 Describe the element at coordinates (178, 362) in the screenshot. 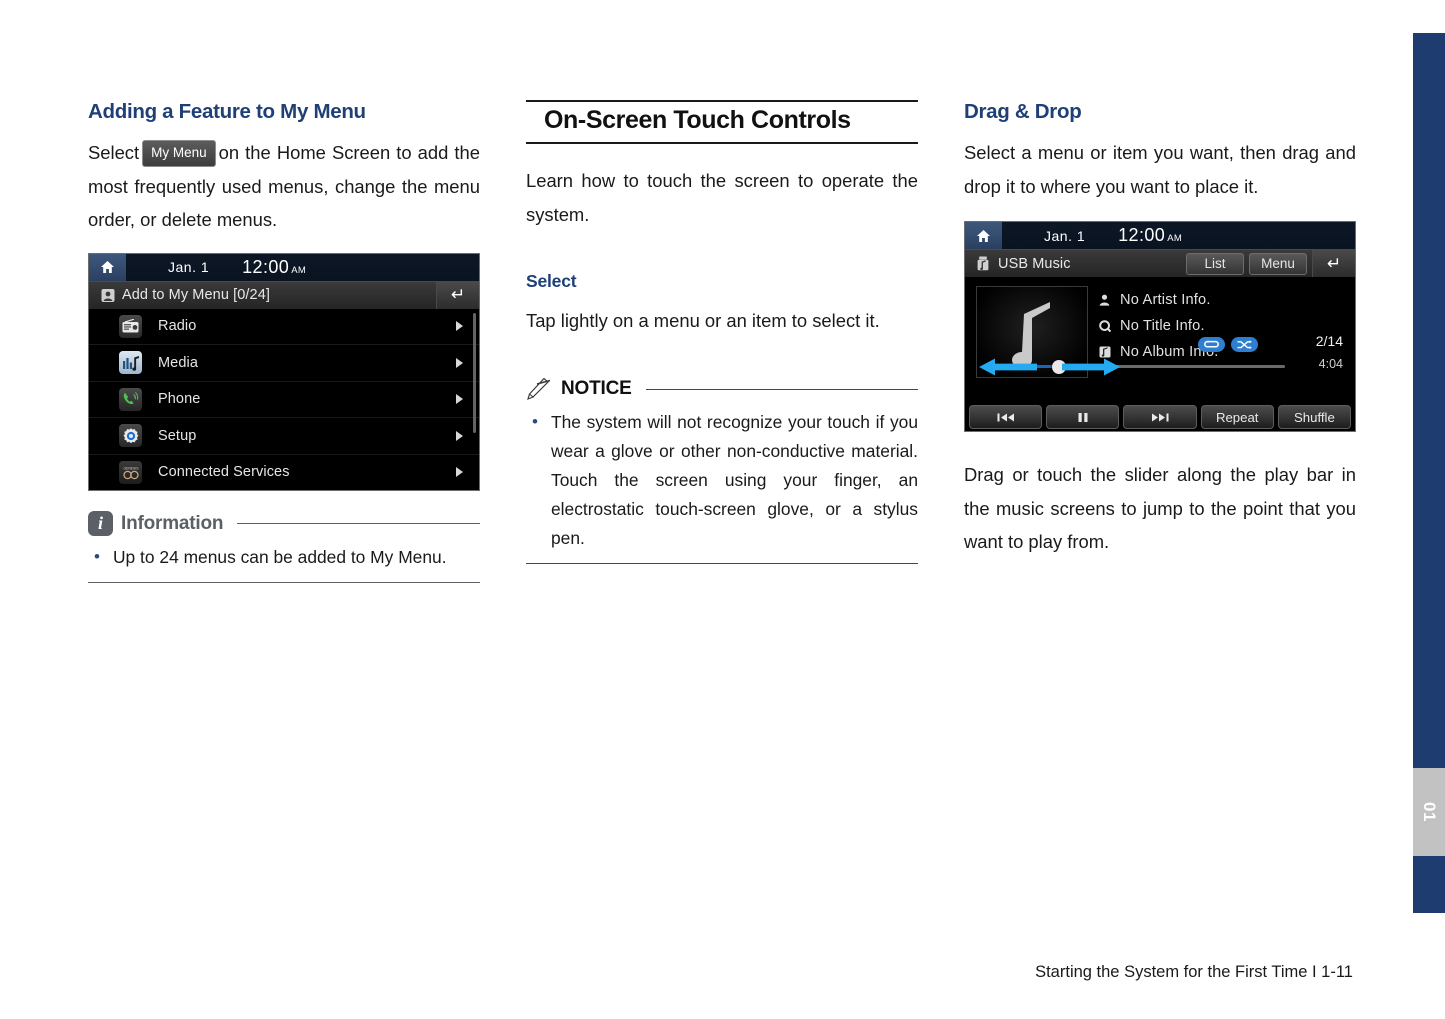

I see `list-item-label: Media` at that location.